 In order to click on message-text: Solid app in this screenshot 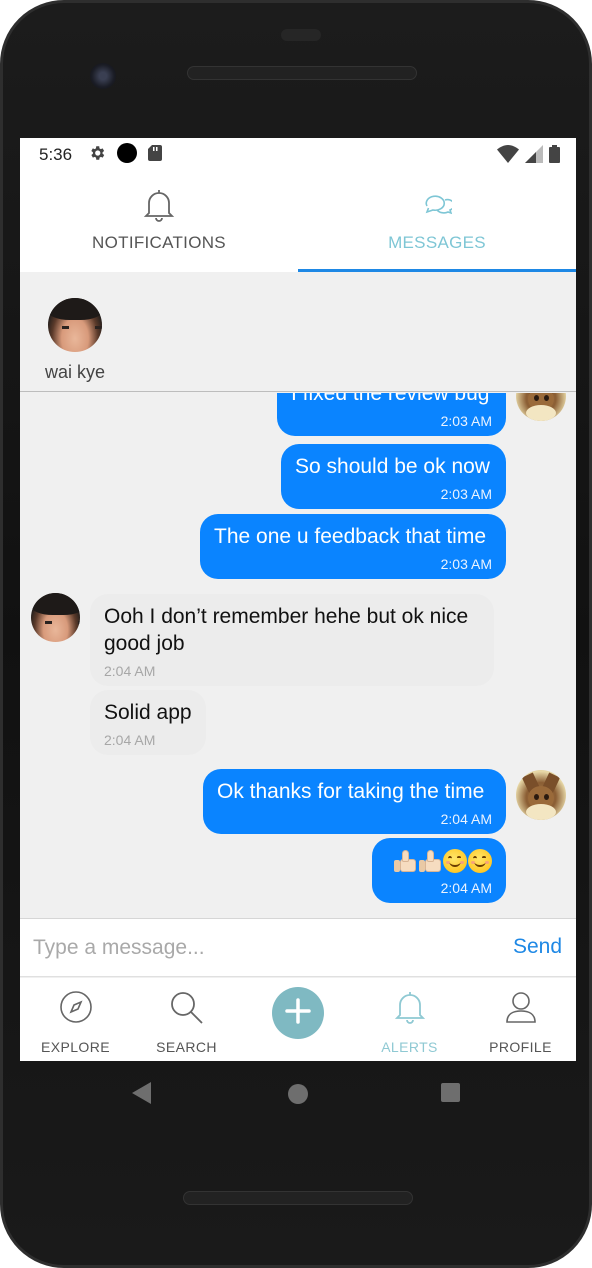, I will do `click(148, 712)`.